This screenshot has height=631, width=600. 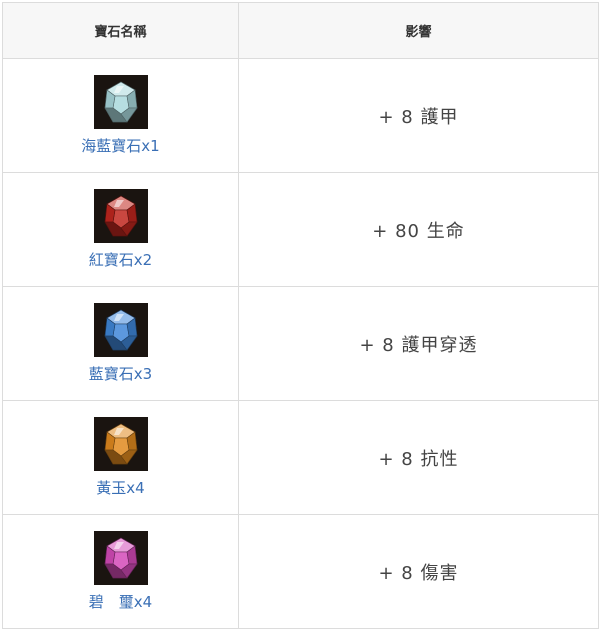 What do you see at coordinates (120, 558) in the screenshot?
I see `tourmaline-gem-icon` at bounding box center [120, 558].